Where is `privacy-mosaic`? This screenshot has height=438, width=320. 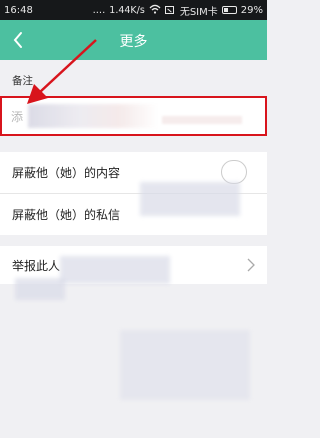
privacy-mosaic is located at coordinates (190, 199).